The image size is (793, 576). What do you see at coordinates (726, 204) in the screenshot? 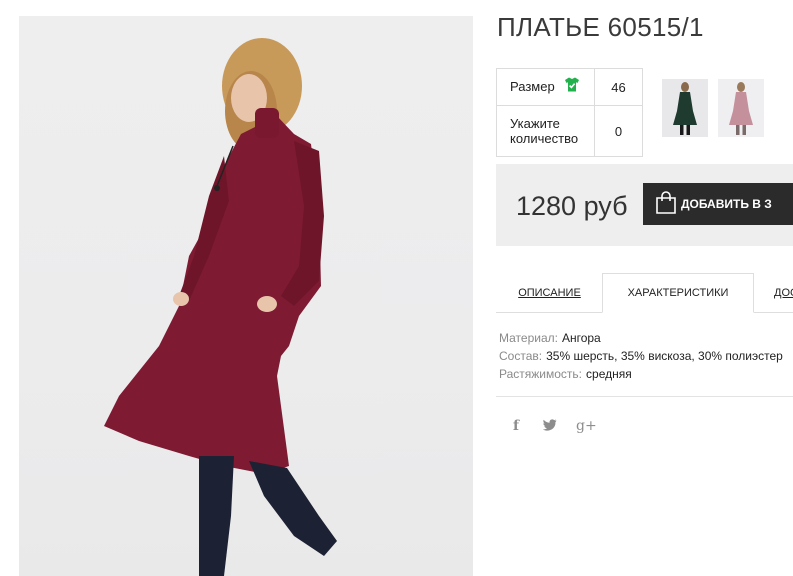
I see `add-to-cart-label: ДОБАВИТЬ В З` at bounding box center [726, 204].